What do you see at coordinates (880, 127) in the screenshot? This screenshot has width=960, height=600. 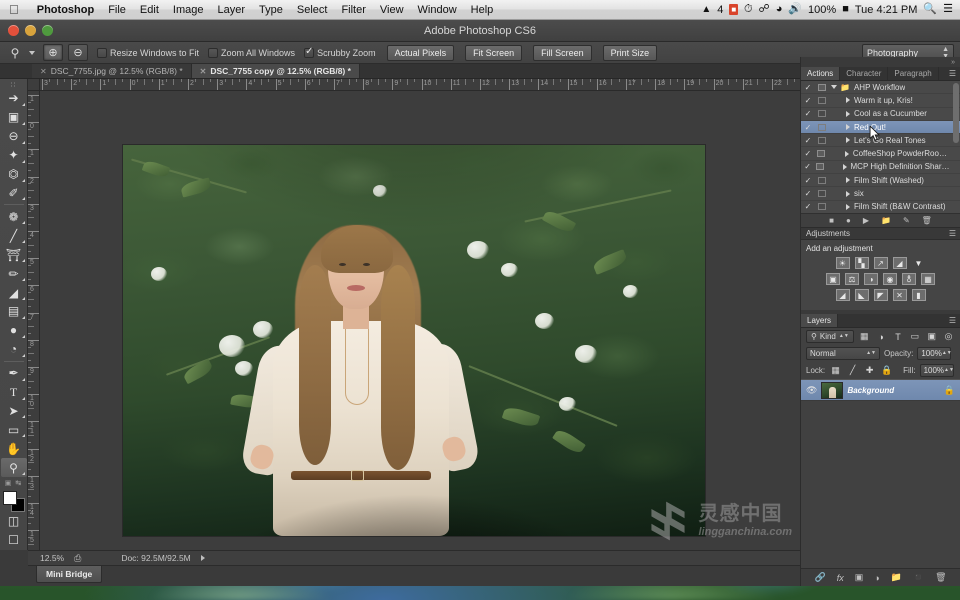 I see `action-row: ✓ Red Out!` at bounding box center [880, 127].